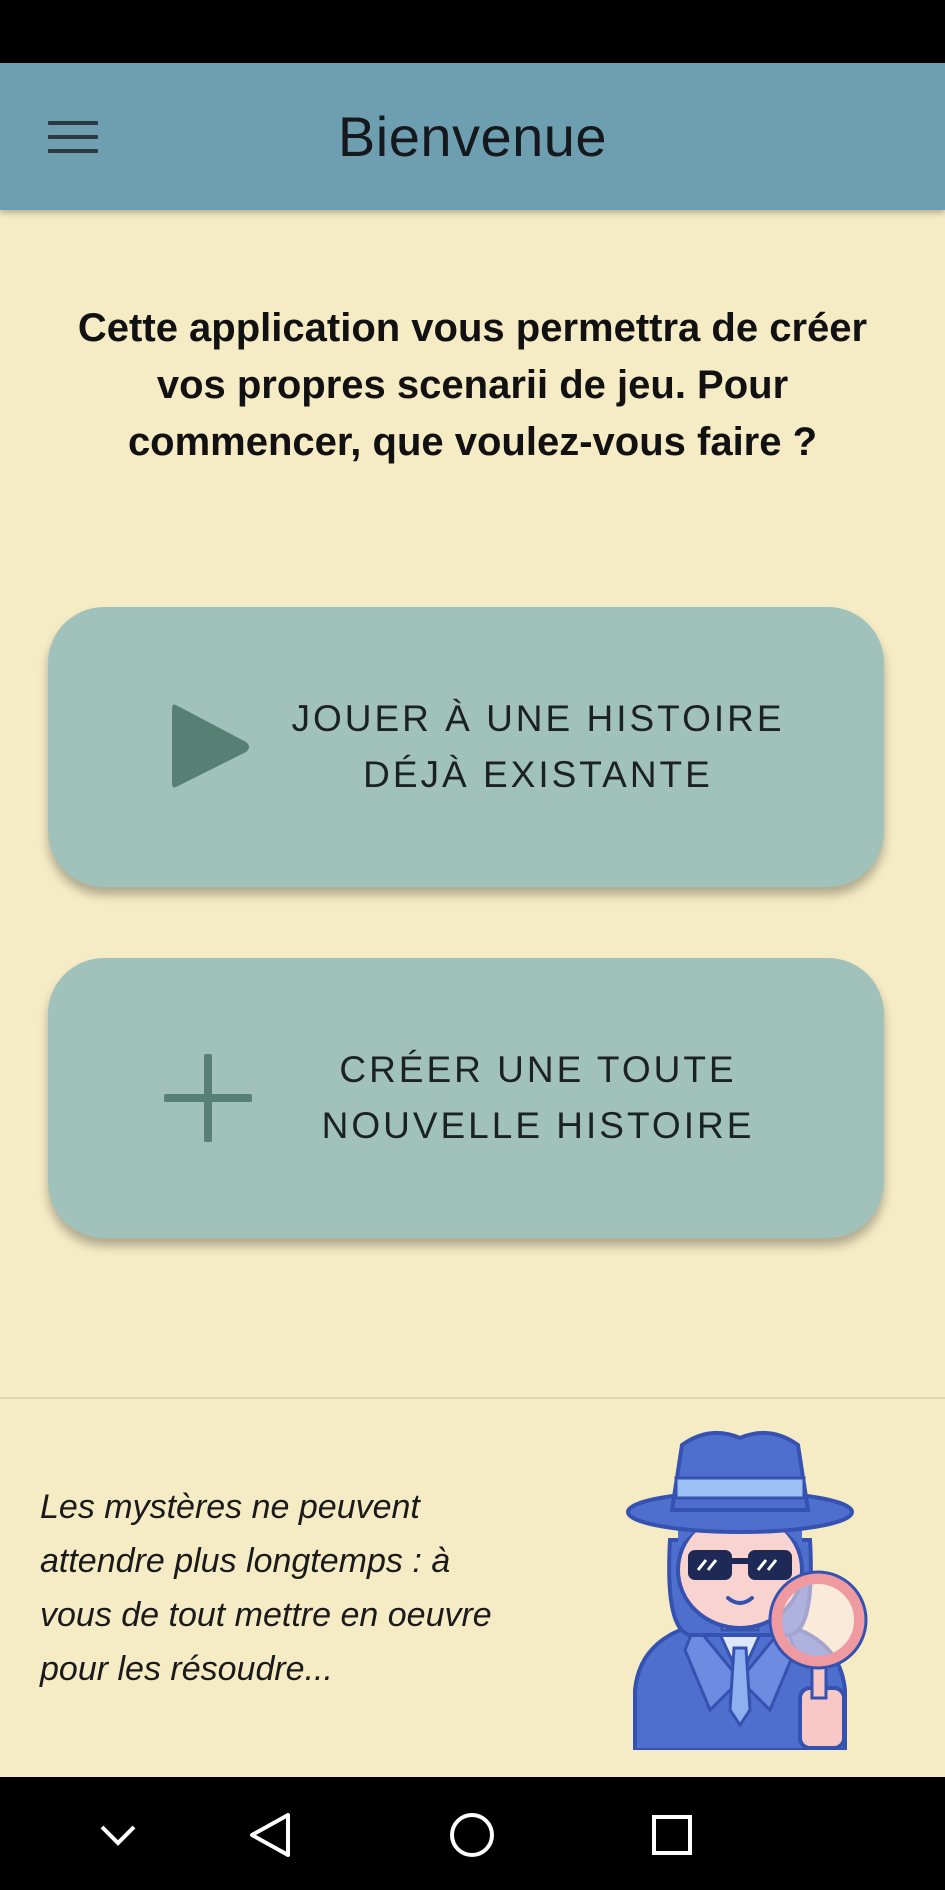 Image resolution: width=945 pixels, height=1890 pixels. I want to click on system-navigation-bar, so click(472, 1833).